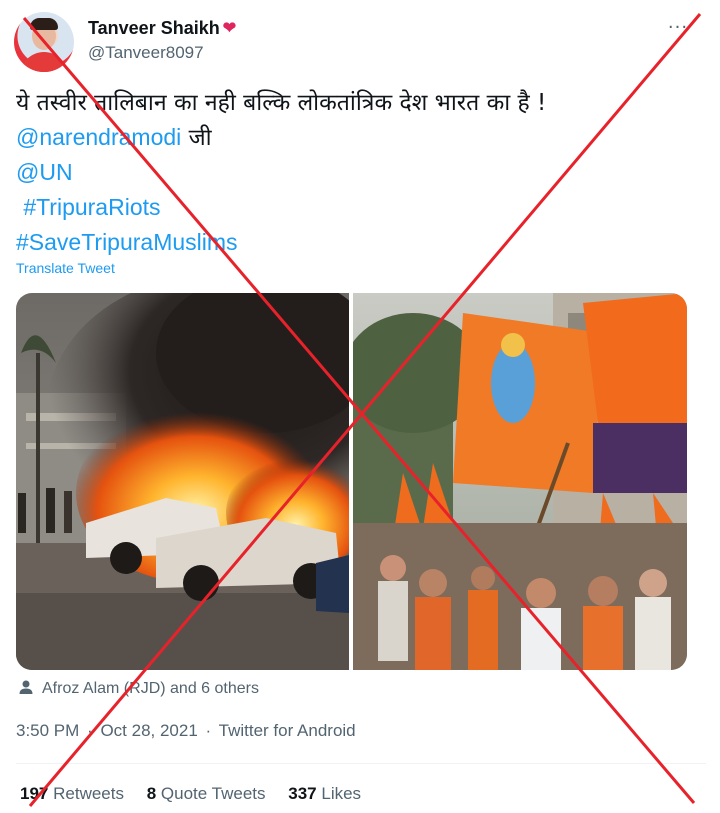 The width and height of the screenshot is (720, 813). Describe the element at coordinates (127, 242) in the screenshot. I see `hashtag-link-savetripuramuslims: #SaveTripuraMuslims` at that location.